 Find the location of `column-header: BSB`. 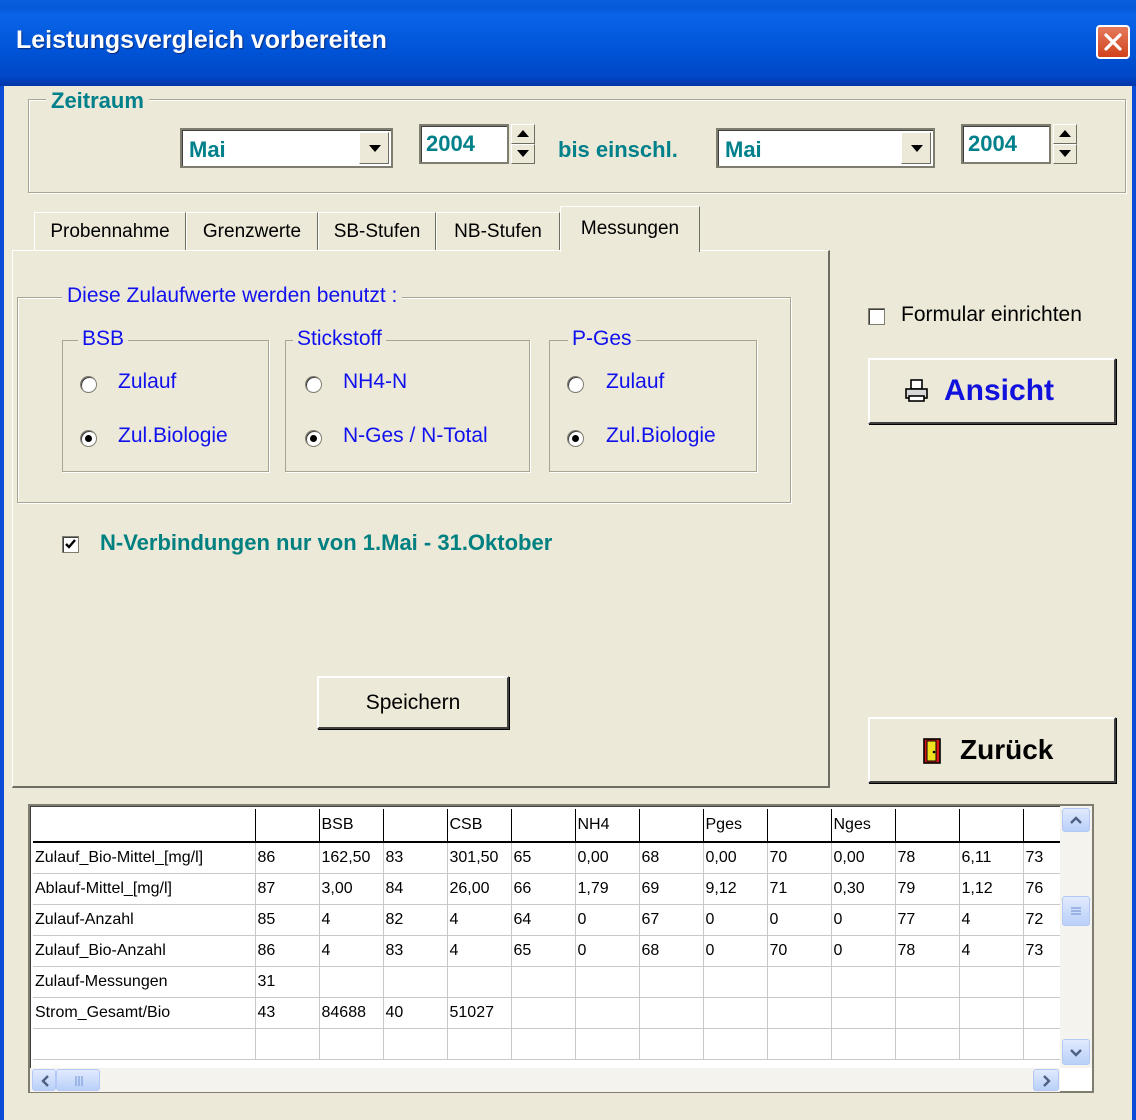

column-header: BSB is located at coordinates (351, 826).